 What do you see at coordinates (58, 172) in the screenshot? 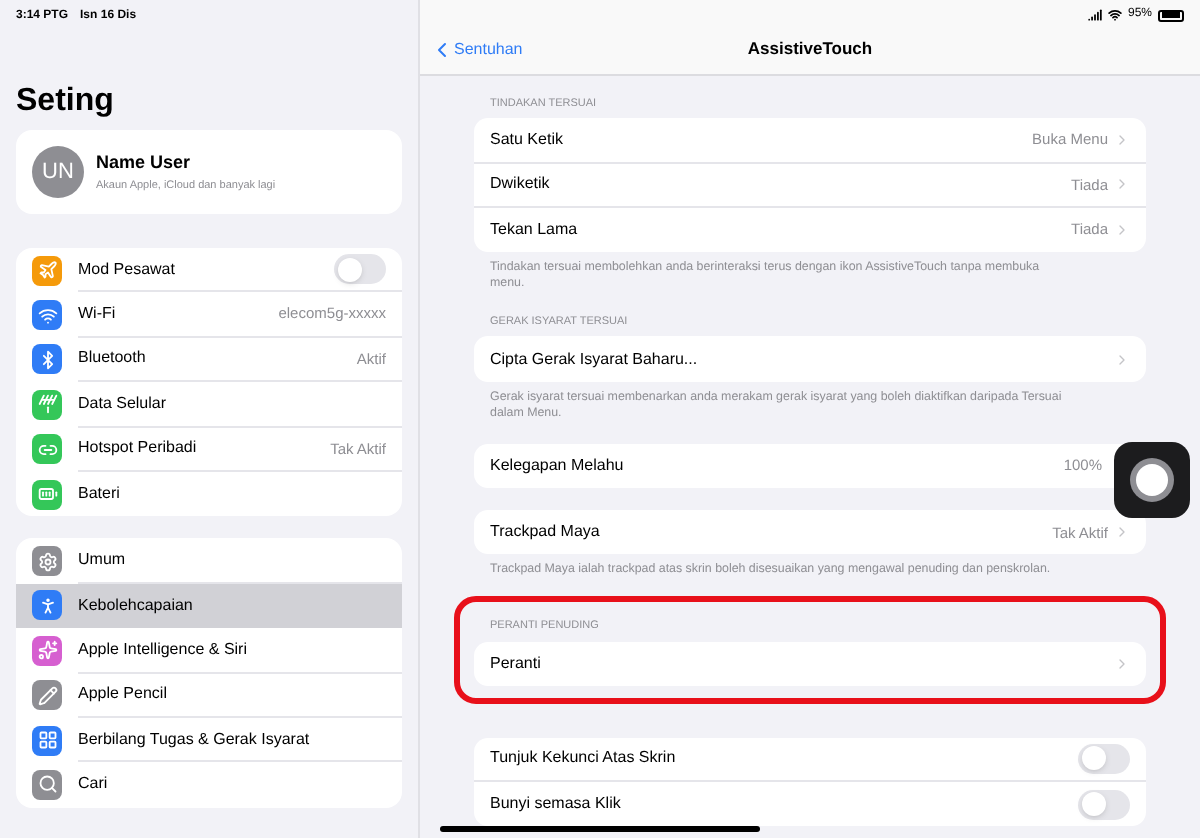
I see `avatar: UN` at bounding box center [58, 172].